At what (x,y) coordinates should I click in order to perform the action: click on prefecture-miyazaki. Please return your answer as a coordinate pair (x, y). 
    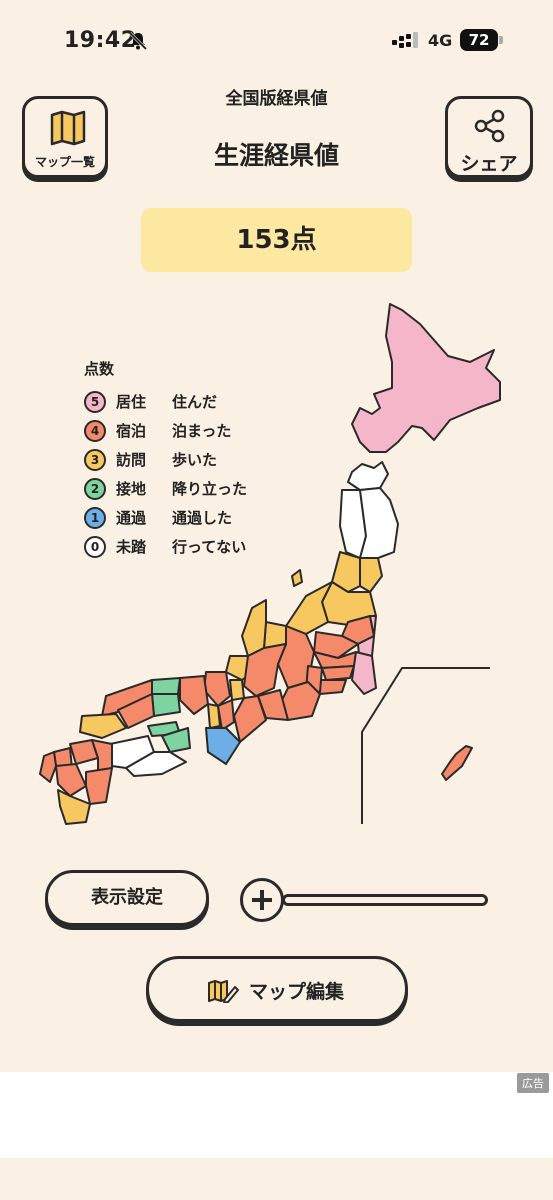
    Looking at the image, I should click on (99, 786).